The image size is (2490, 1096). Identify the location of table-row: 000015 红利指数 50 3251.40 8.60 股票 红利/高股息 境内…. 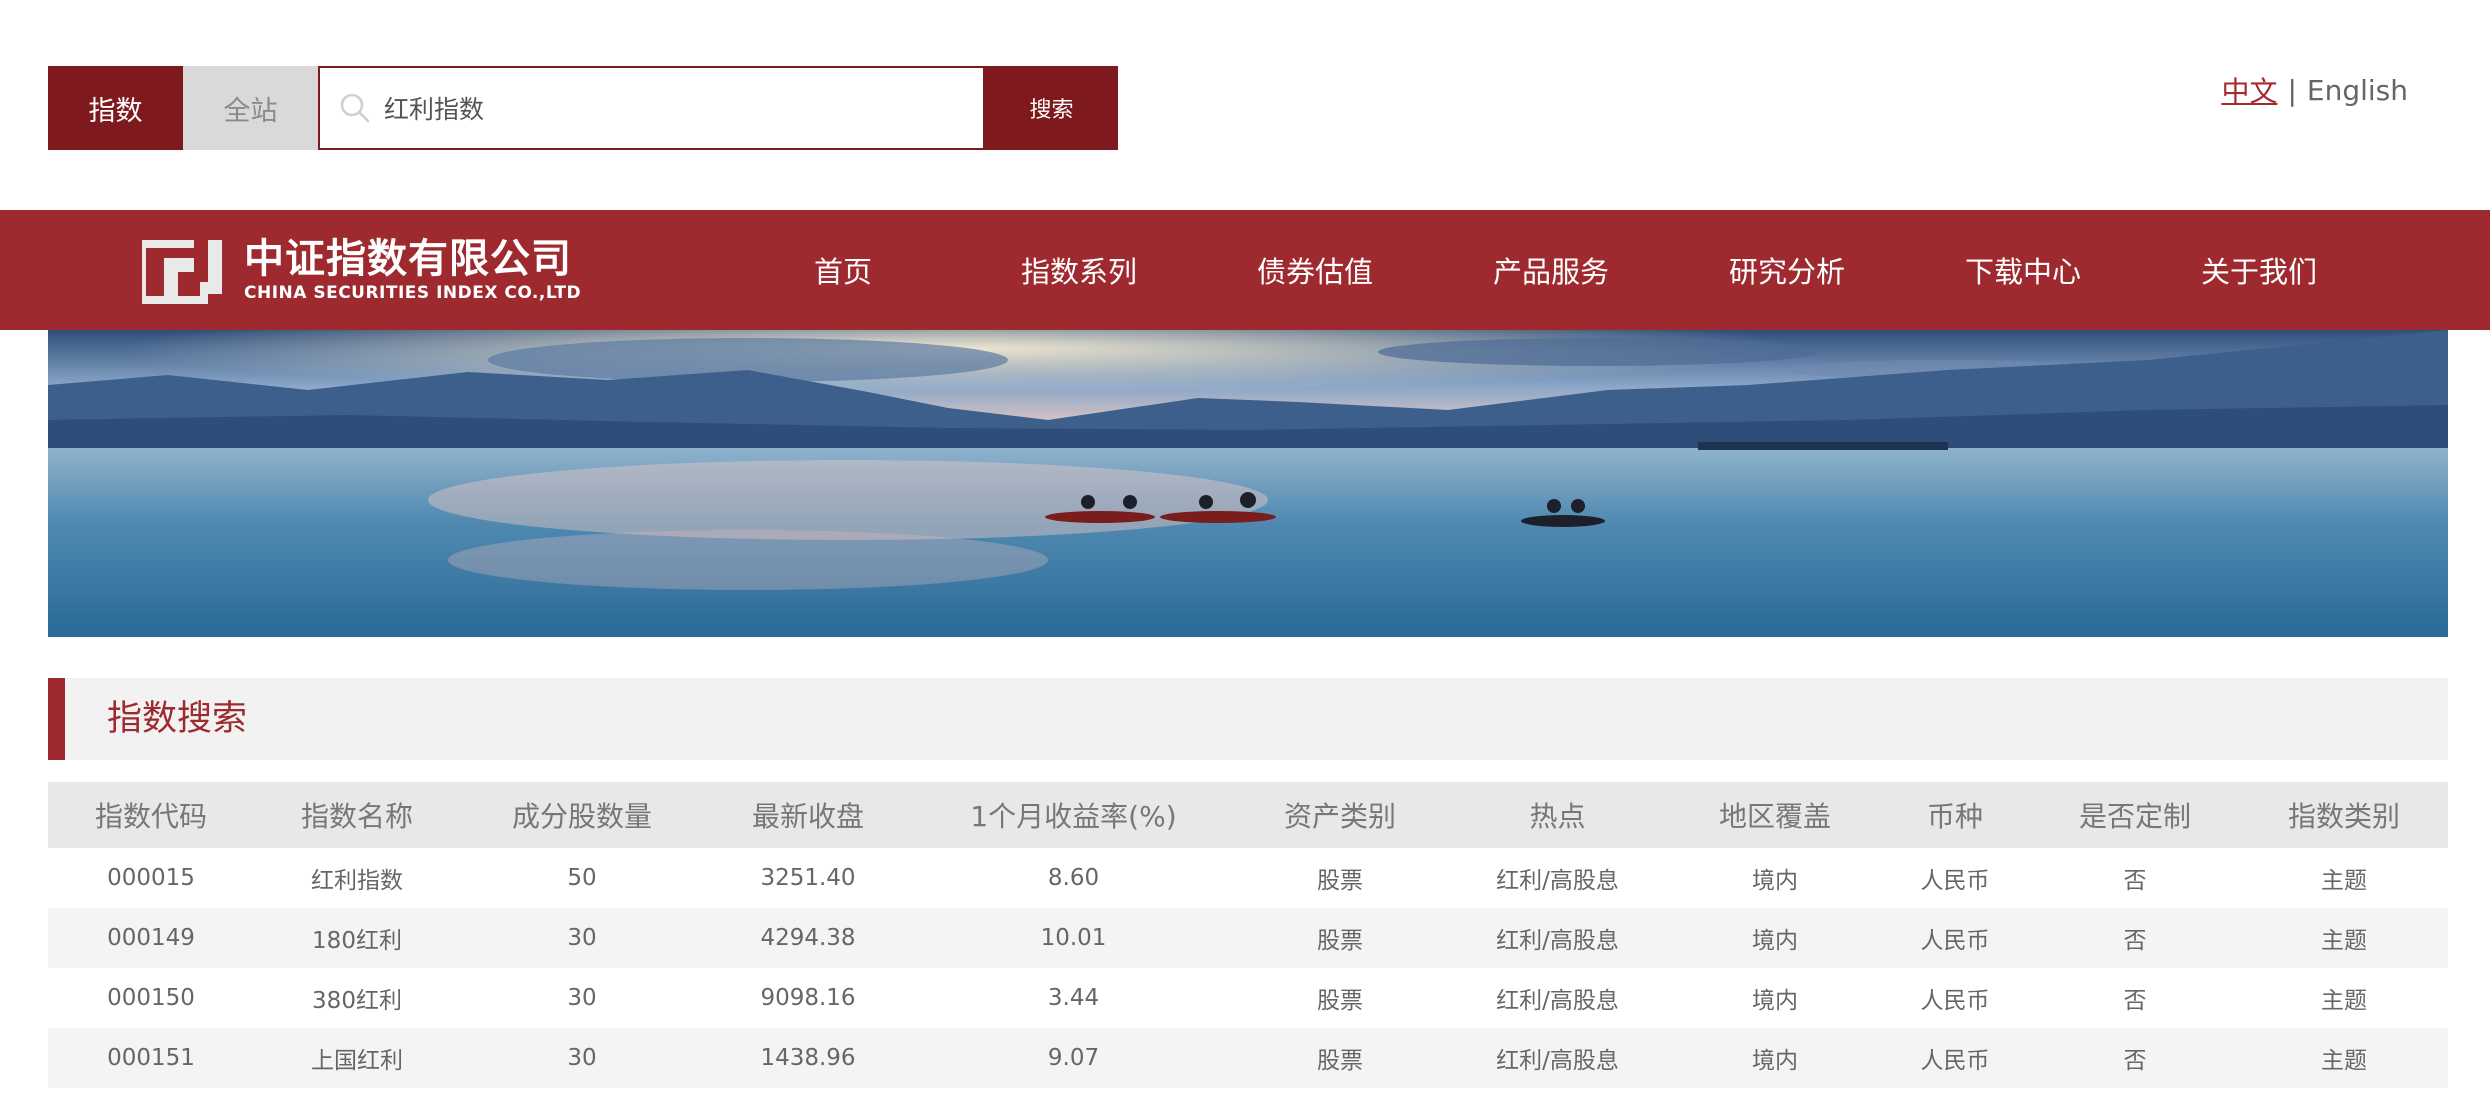
(1248, 878).